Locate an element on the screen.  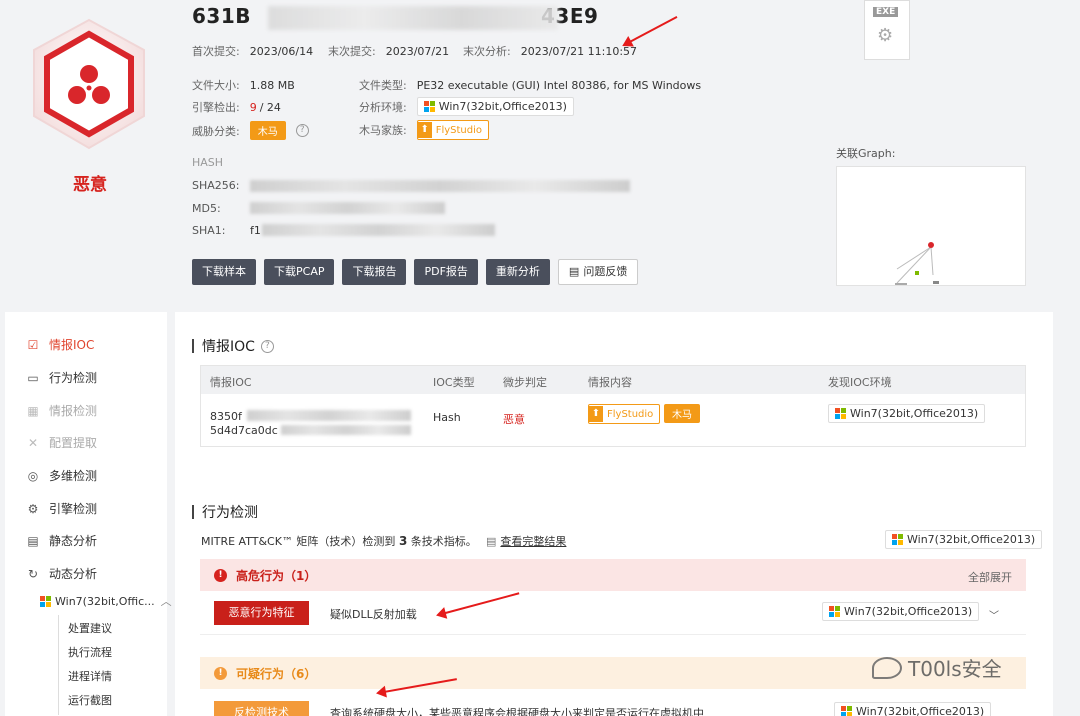
relation-graph is located at coordinates (931, 226).